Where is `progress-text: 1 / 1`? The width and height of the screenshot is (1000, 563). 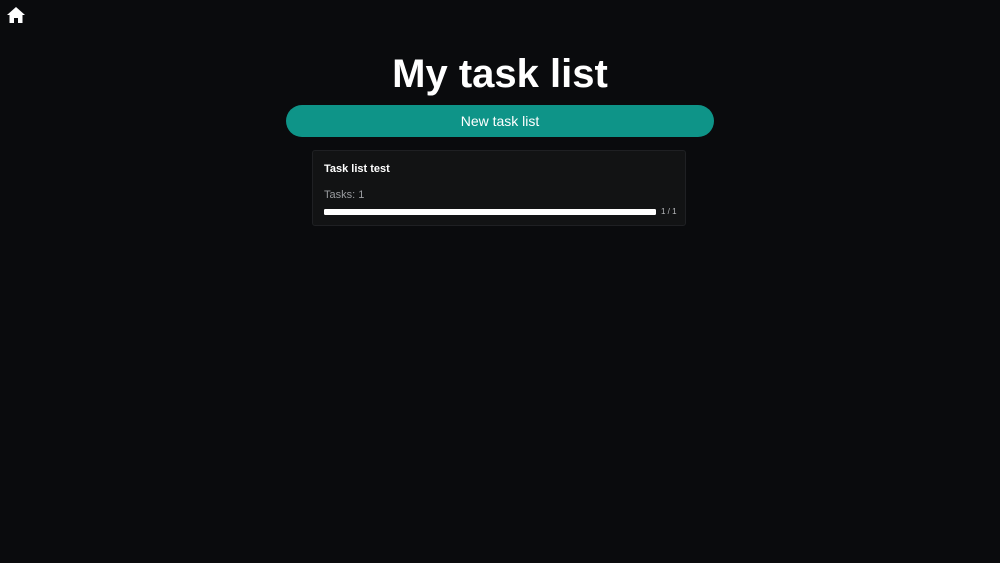 progress-text: 1 / 1 is located at coordinates (669, 211).